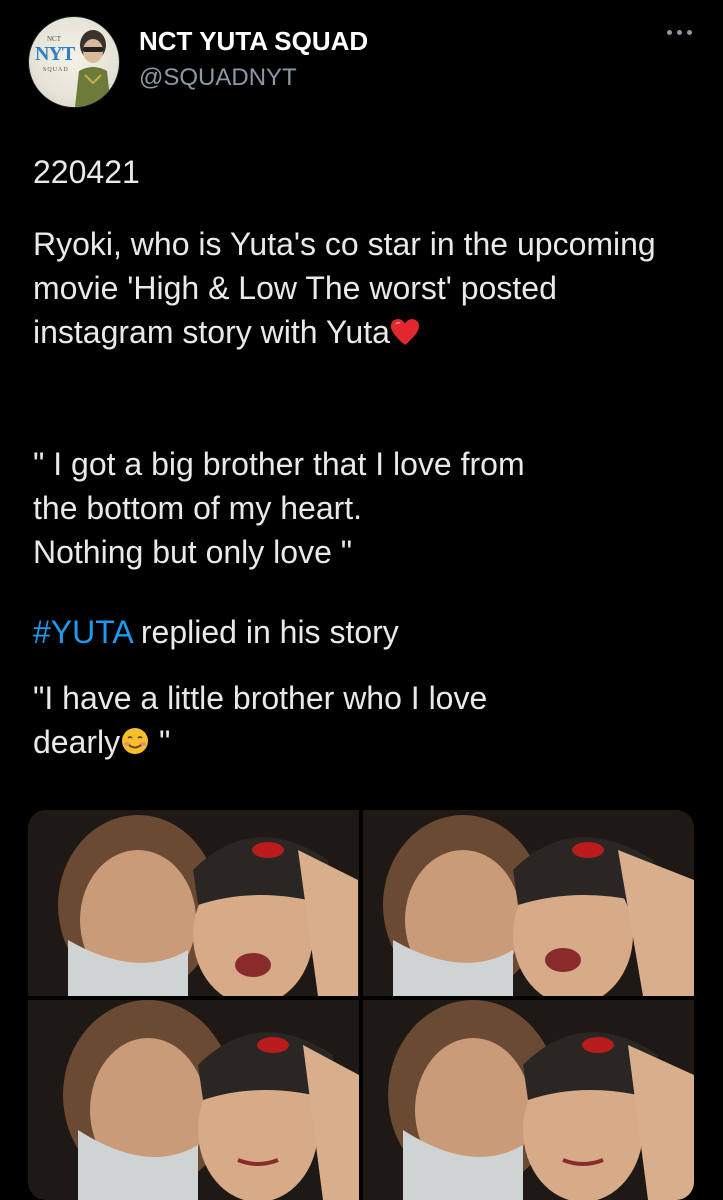 The image size is (723, 1200). Describe the element at coordinates (86, 172) in the screenshot. I see `tweet-date: 220421` at that location.